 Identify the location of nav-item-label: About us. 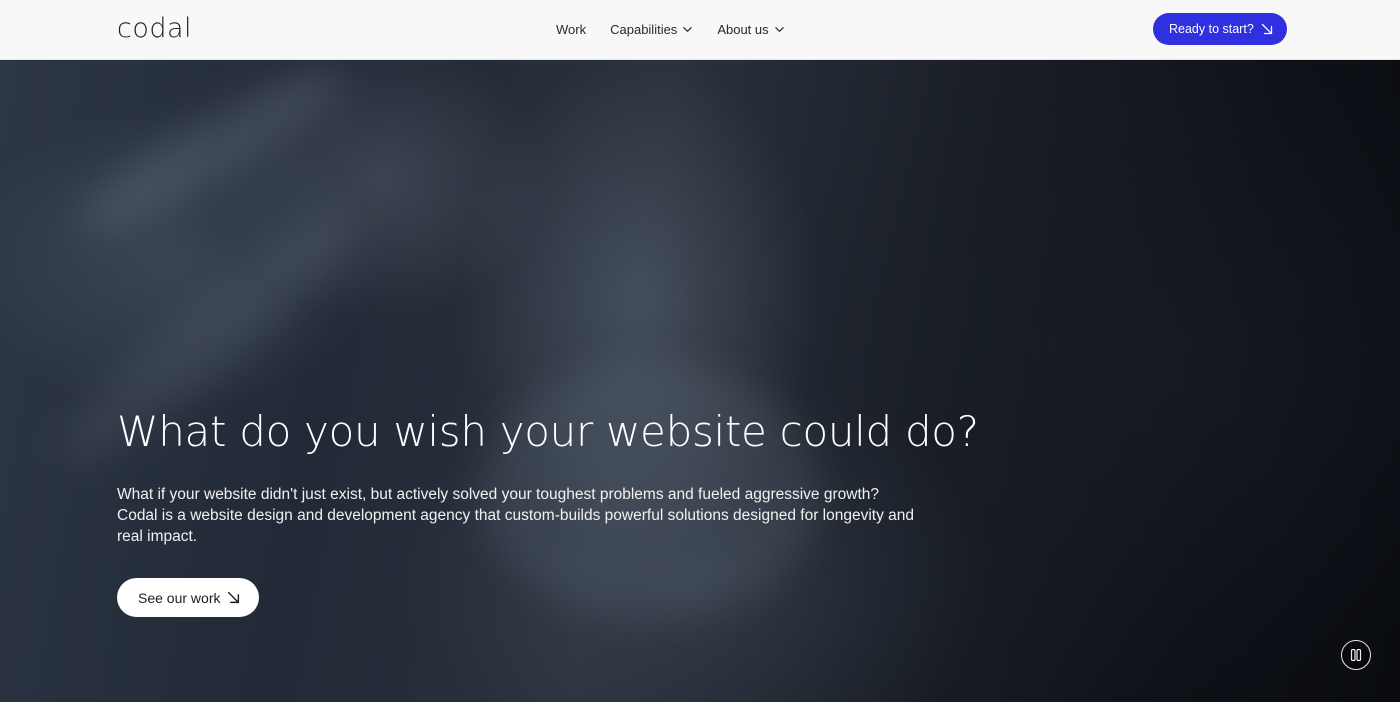
(743, 29).